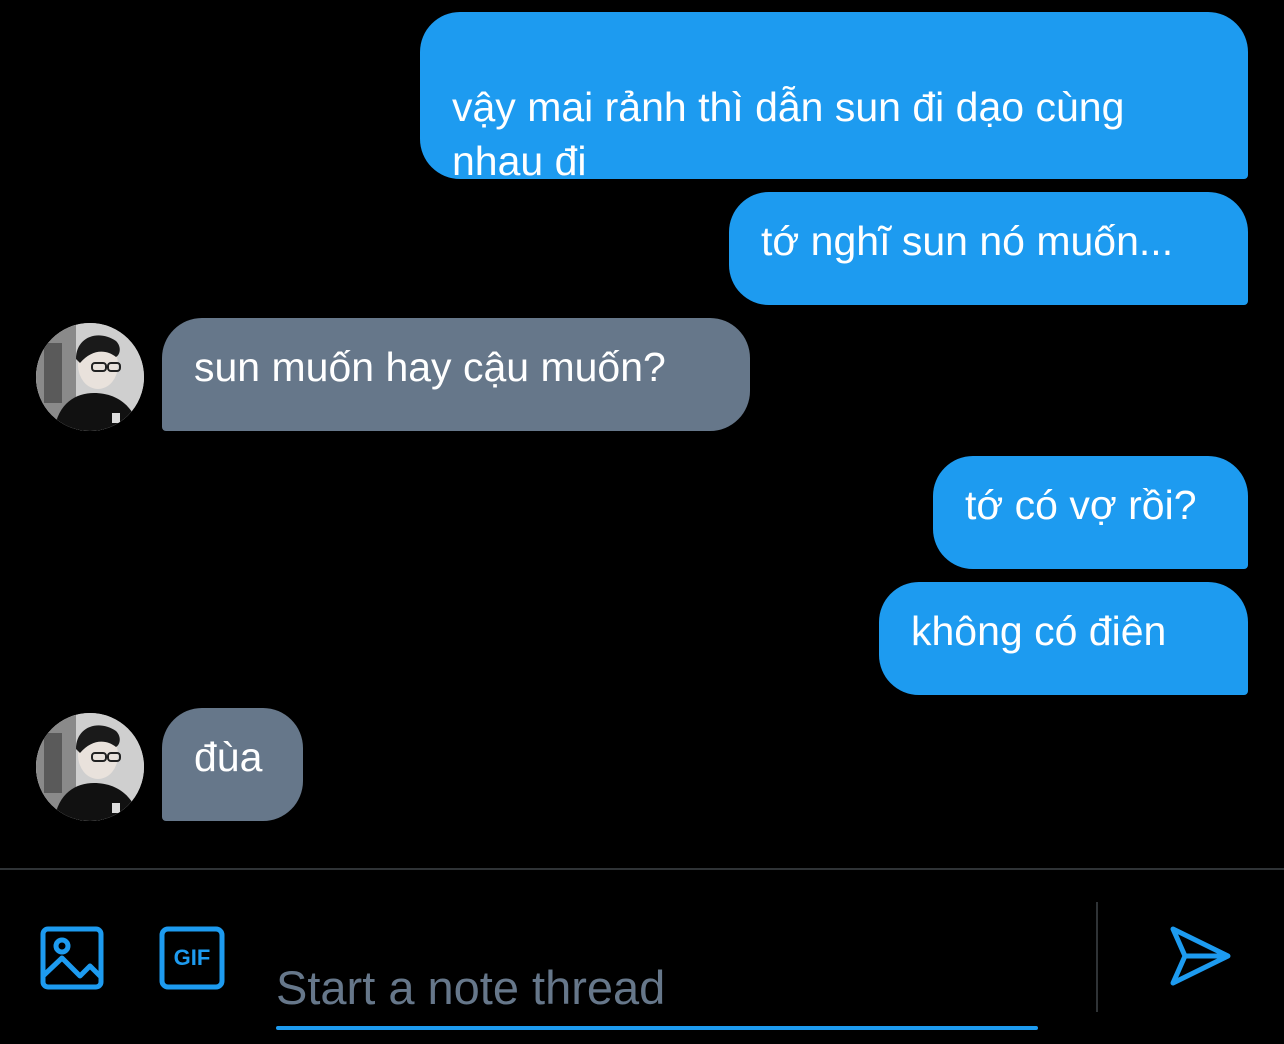 The width and height of the screenshot is (1284, 1044). I want to click on add-gif-button: GIF, so click(192, 958).